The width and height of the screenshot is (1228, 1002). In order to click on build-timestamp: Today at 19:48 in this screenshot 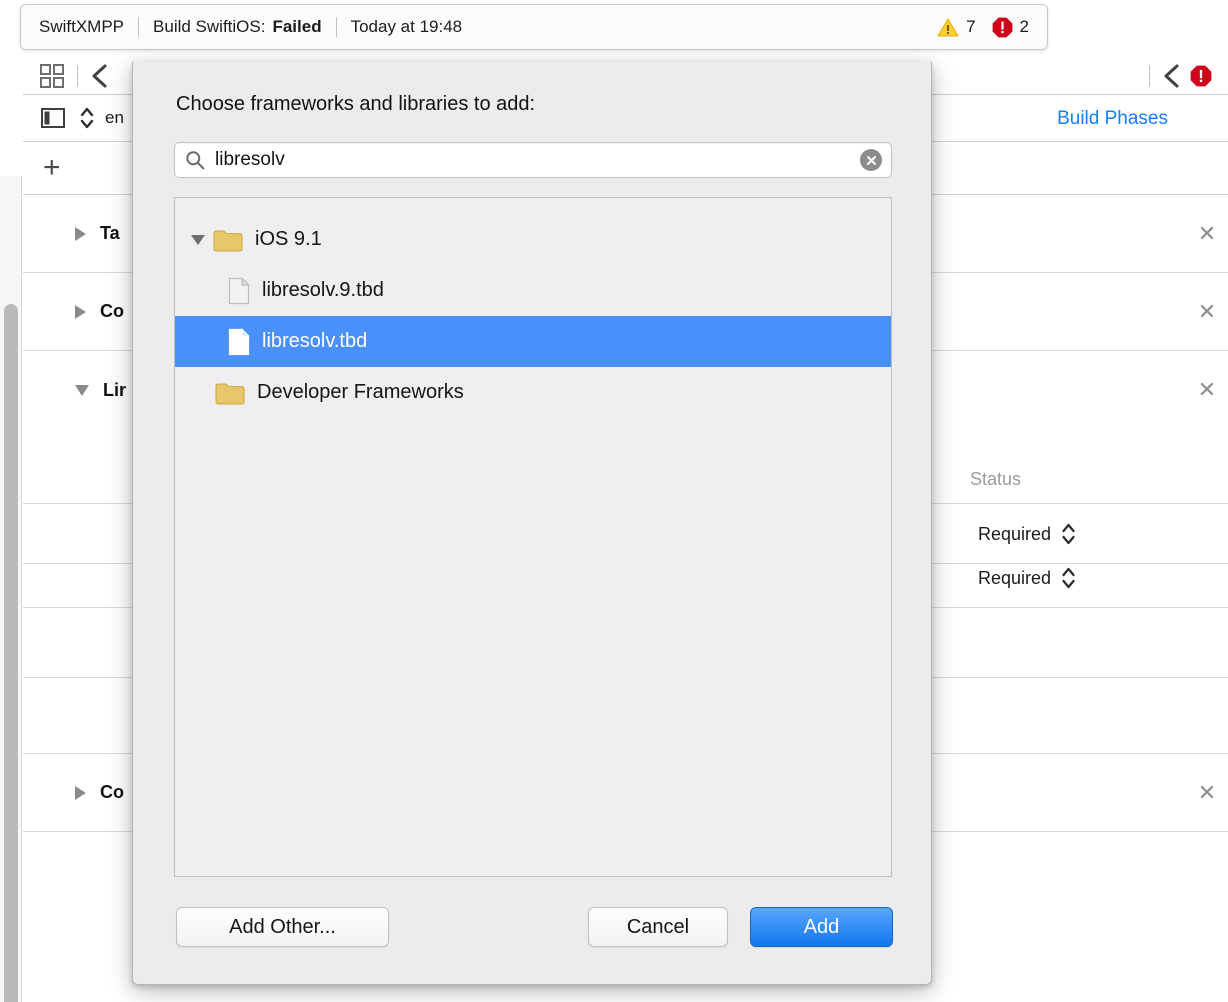, I will do `click(406, 26)`.